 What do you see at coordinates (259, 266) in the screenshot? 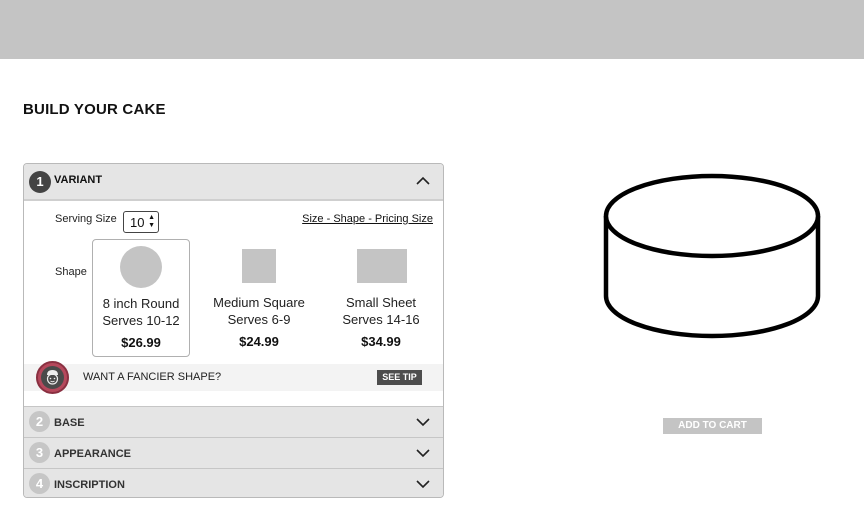
I see `square-shape-icon` at bounding box center [259, 266].